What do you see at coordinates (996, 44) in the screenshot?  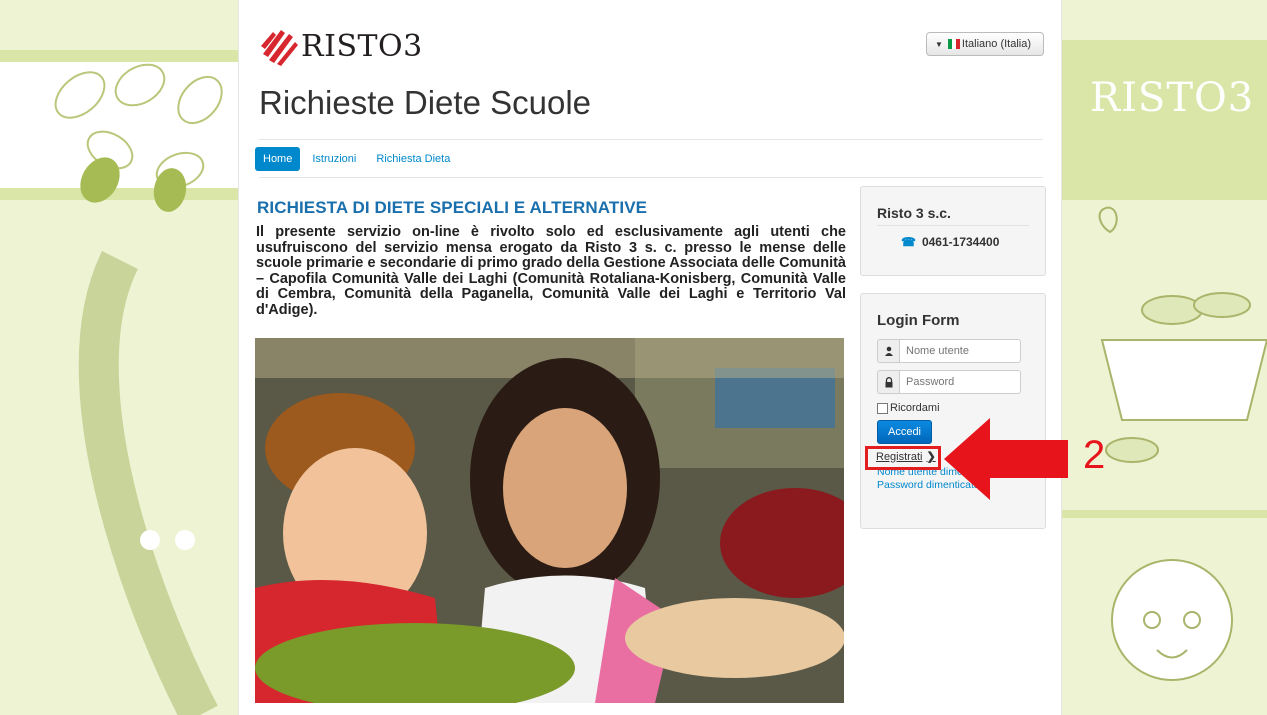 I see `language-label: Italiano (Italia)` at bounding box center [996, 44].